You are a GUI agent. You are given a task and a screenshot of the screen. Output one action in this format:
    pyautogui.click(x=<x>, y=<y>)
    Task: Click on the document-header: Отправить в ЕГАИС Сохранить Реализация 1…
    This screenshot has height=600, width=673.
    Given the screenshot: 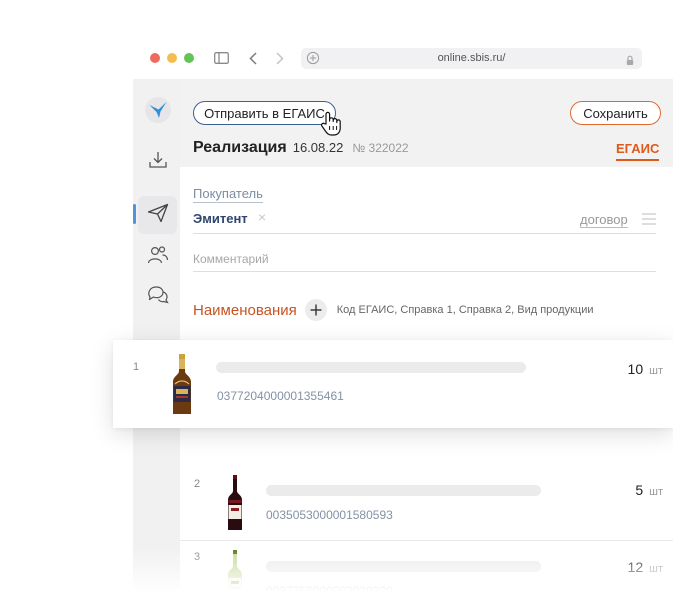 What is the action you would take?
    pyautogui.click(x=426, y=123)
    